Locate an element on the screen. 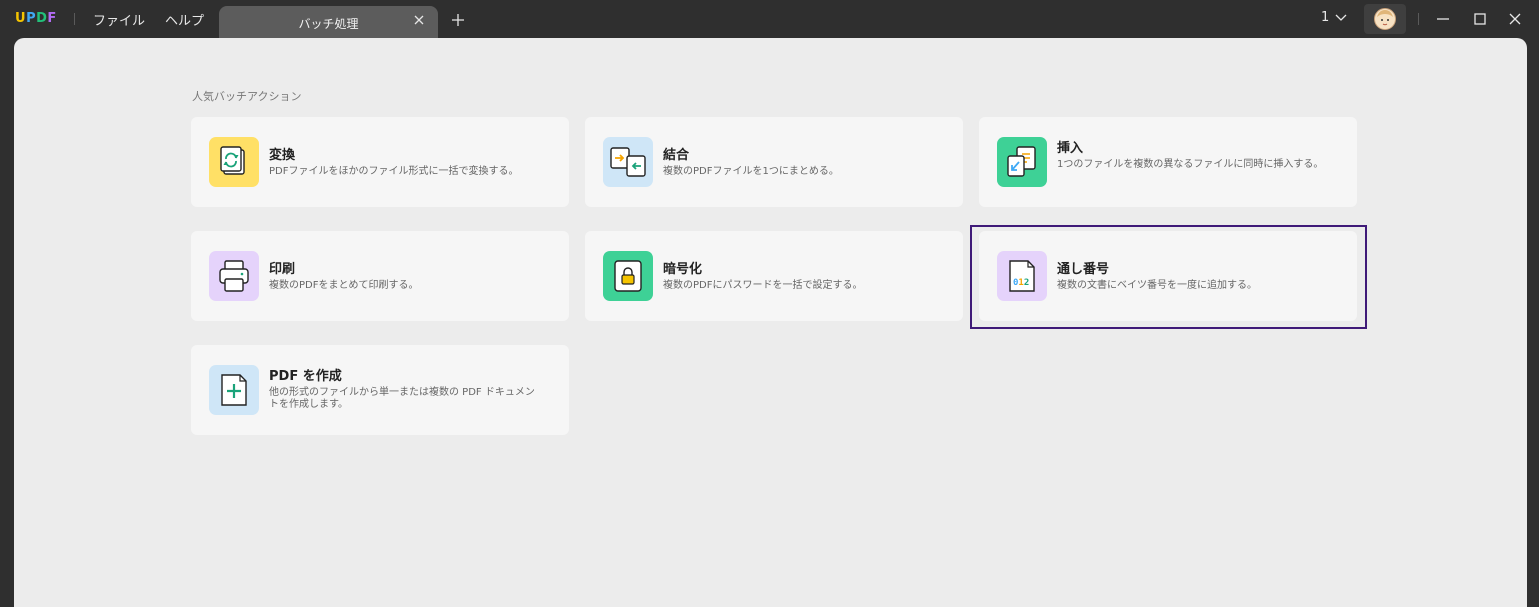 The width and height of the screenshot is (1539, 607). card-title: 変換 is located at coordinates (282, 155).